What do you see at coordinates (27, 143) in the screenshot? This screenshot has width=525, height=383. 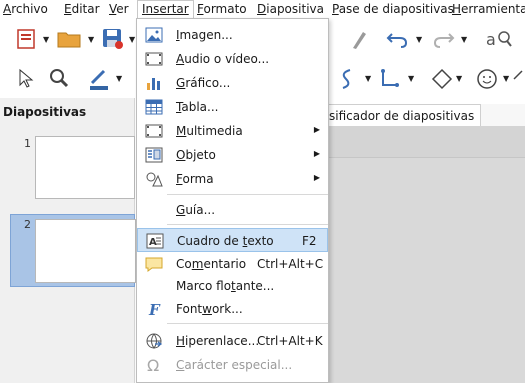 I see `slide-number: 1` at bounding box center [27, 143].